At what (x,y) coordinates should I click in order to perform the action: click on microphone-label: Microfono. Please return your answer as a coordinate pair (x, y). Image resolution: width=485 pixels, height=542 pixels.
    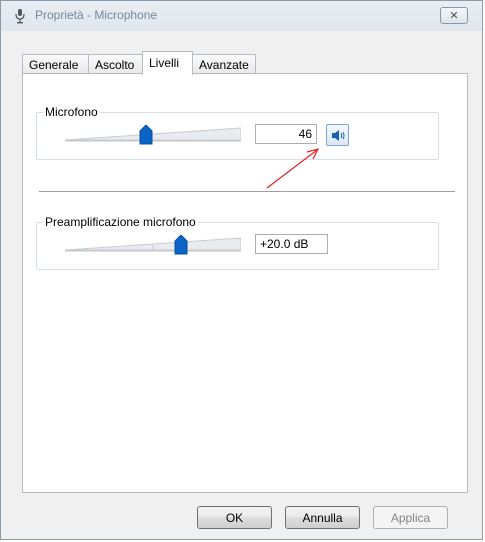
    Looking at the image, I should click on (71, 112).